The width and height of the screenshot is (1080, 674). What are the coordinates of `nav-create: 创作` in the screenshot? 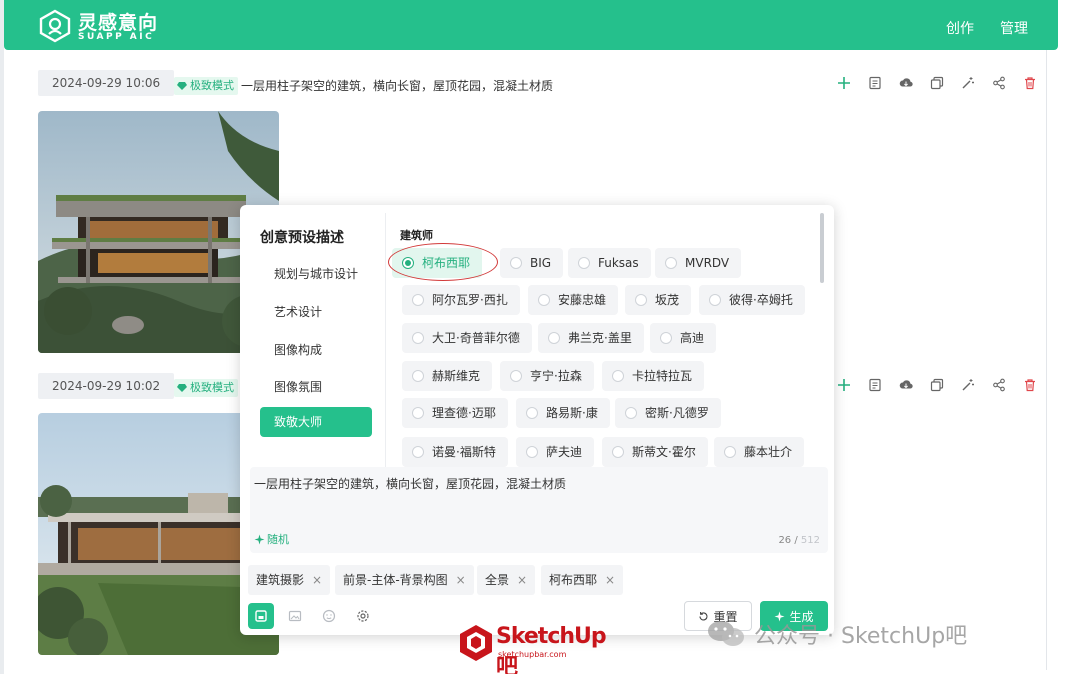 It's located at (960, 28).